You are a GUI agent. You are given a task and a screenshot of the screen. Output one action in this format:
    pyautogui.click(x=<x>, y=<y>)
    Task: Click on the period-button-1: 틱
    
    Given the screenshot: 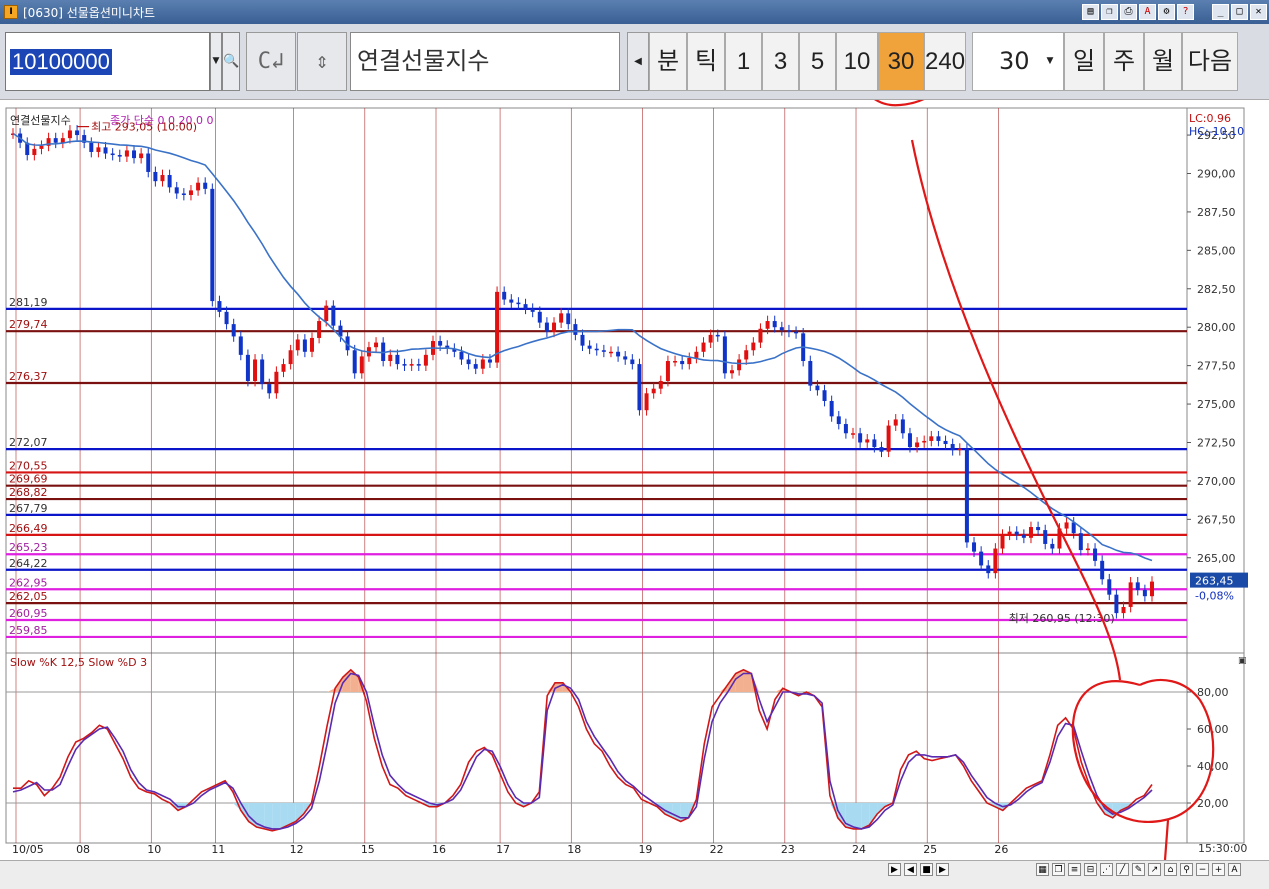 What is the action you would take?
    pyautogui.click(x=706, y=61)
    